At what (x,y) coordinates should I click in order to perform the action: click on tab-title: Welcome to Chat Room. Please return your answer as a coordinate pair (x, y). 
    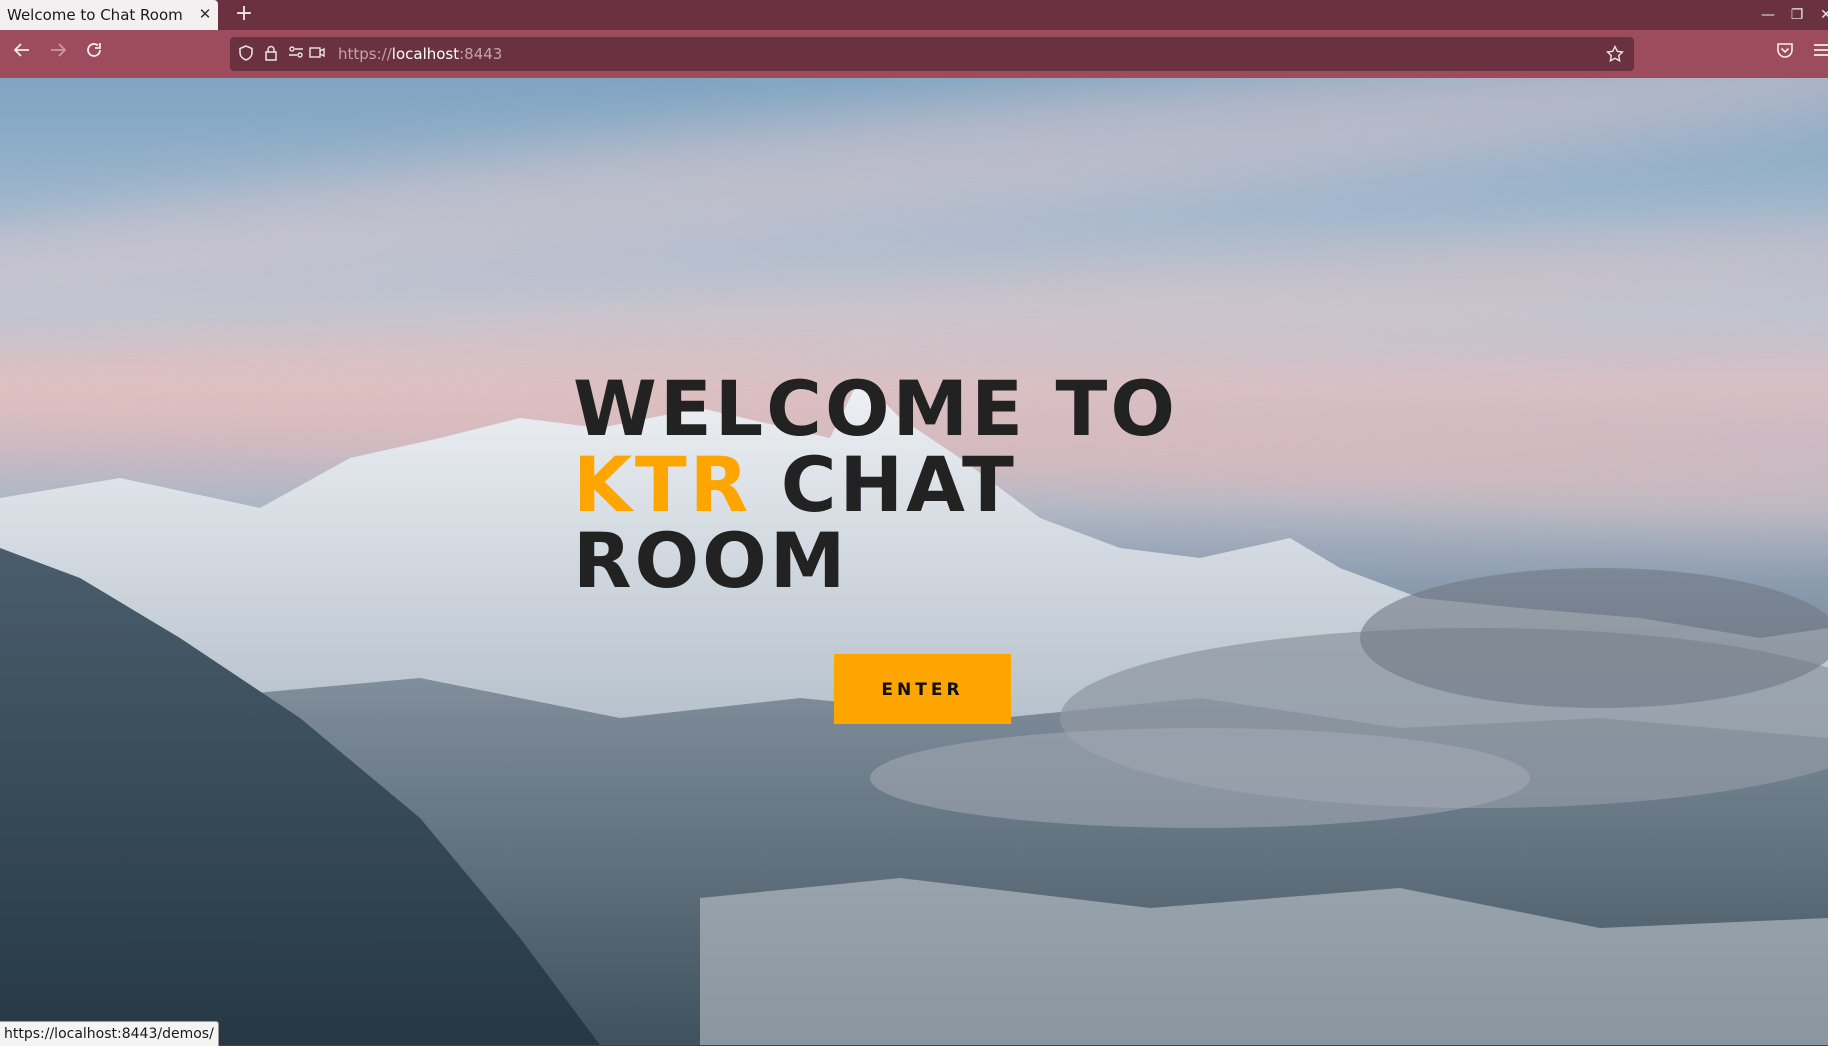
    Looking at the image, I should click on (95, 15).